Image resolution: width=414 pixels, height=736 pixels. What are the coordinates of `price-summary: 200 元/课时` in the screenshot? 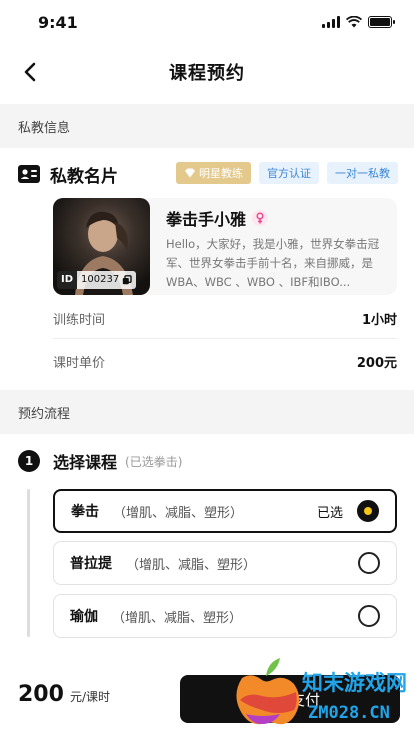 It's located at (64, 694).